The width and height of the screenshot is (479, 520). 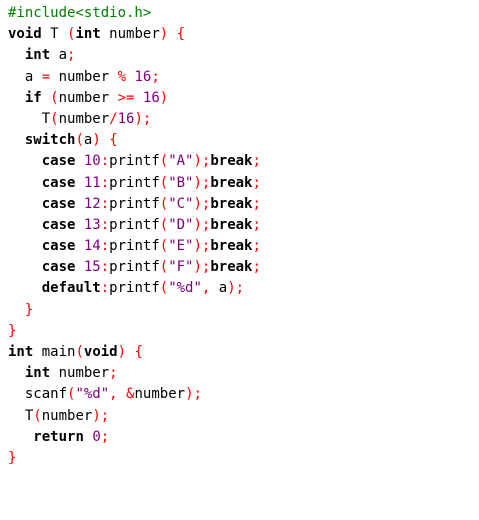 What do you see at coordinates (54, 352) in the screenshot?
I see `identifier-token: main` at bounding box center [54, 352].